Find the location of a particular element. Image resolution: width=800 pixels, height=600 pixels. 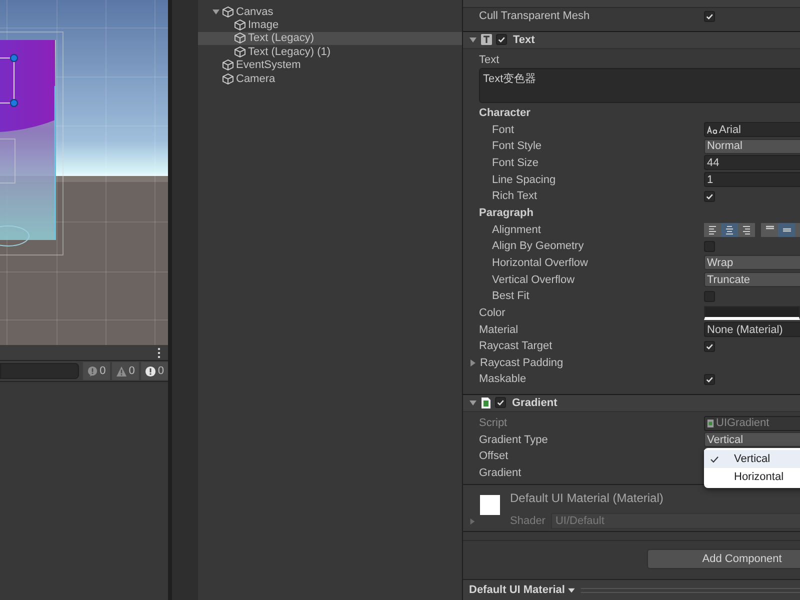

expand-arrow-icon is located at coordinates (216, 12).